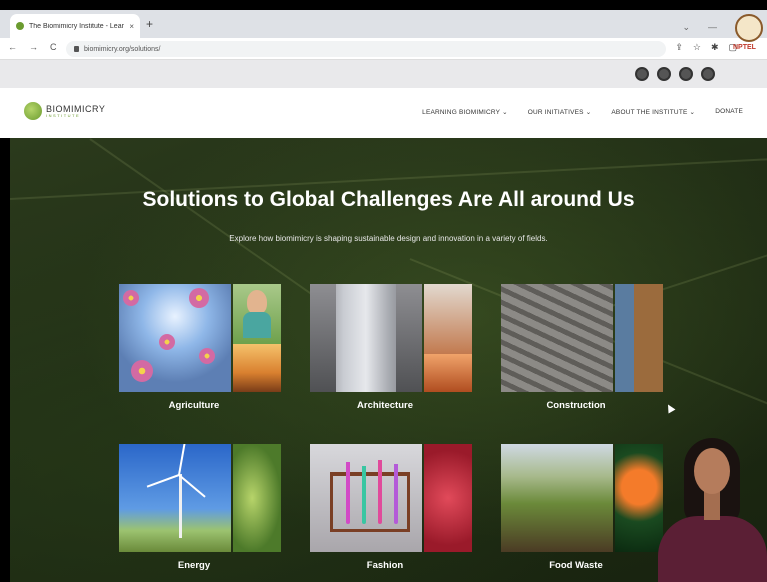  What do you see at coordinates (749, 28) in the screenshot?
I see `nptel-logo-icon` at bounding box center [749, 28].